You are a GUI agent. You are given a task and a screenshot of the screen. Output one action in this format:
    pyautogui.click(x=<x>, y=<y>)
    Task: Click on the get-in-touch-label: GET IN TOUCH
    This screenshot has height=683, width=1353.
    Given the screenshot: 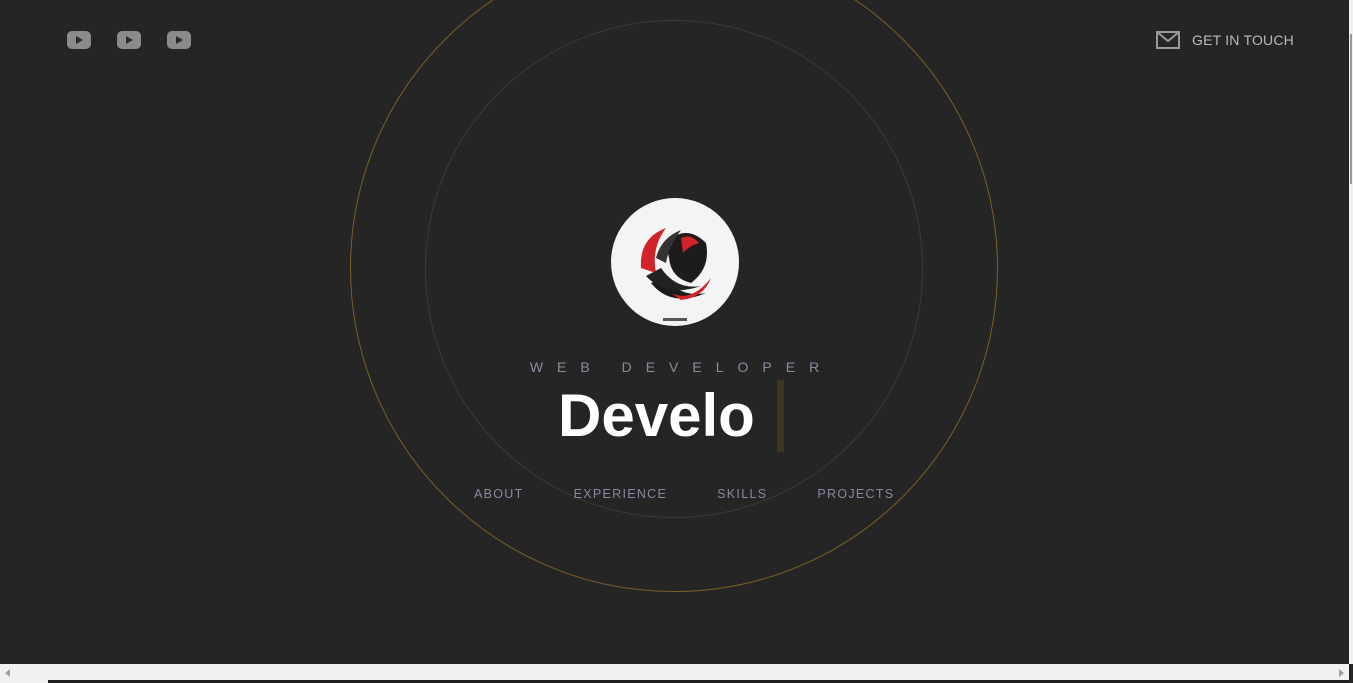 What is the action you would take?
    pyautogui.click(x=1243, y=40)
    